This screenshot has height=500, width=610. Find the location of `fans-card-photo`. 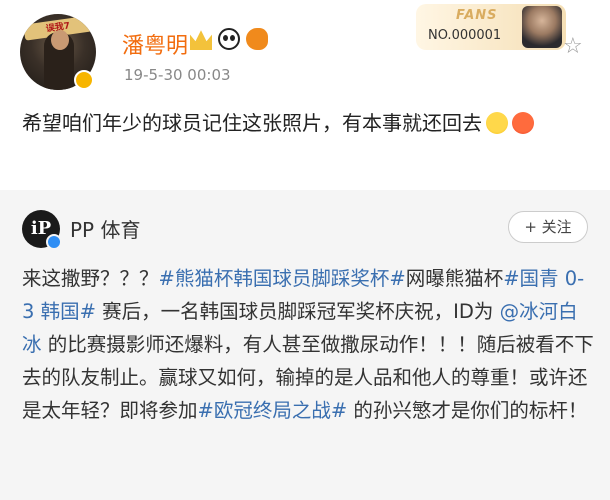

fans-card-photo is located at coordinates (542, 27).